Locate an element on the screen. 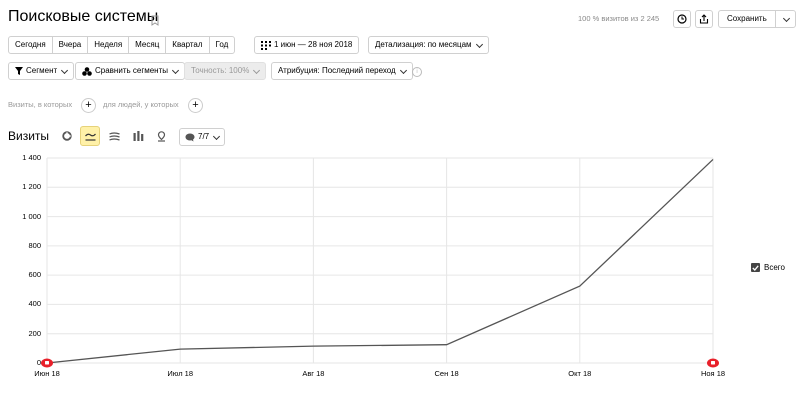 This screenshot has width=800, height=403. x-tick-label: Авг 18 is located at coordinates (313, 373).